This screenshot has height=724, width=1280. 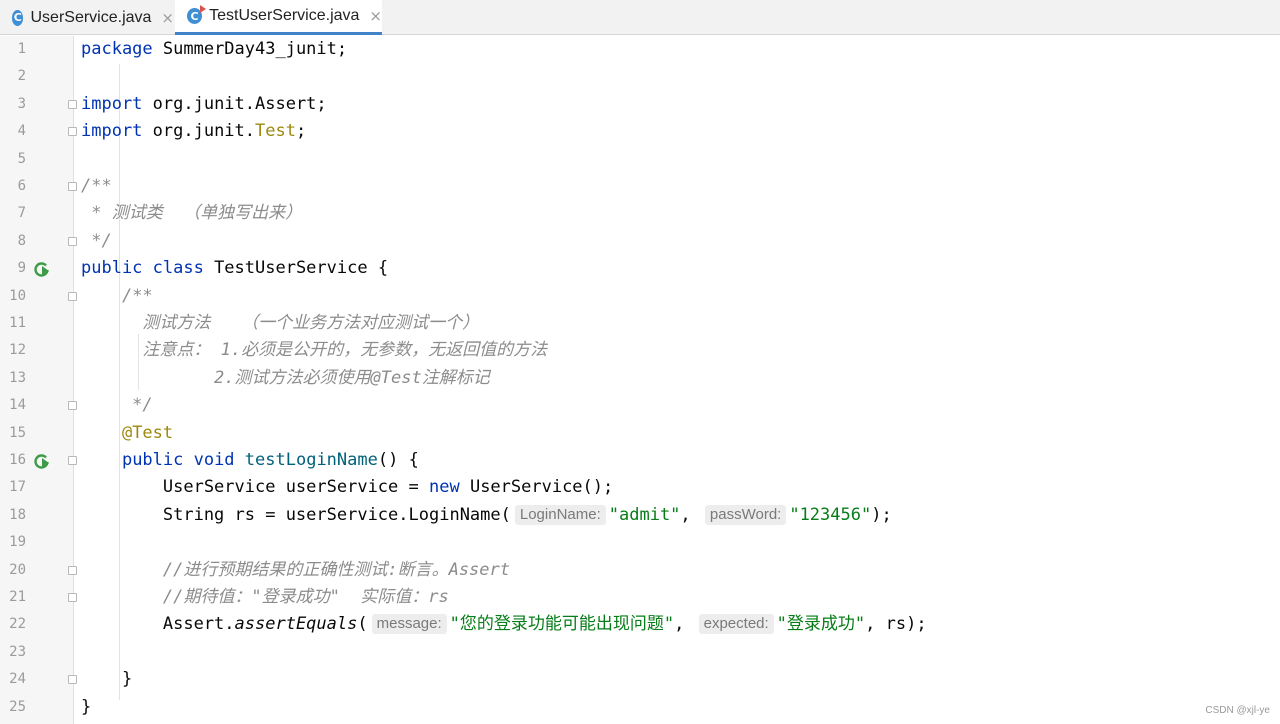 I want to click on code-line: 13 2.测试方法必须使用@Test注解标记, so click(x=640, y=378).